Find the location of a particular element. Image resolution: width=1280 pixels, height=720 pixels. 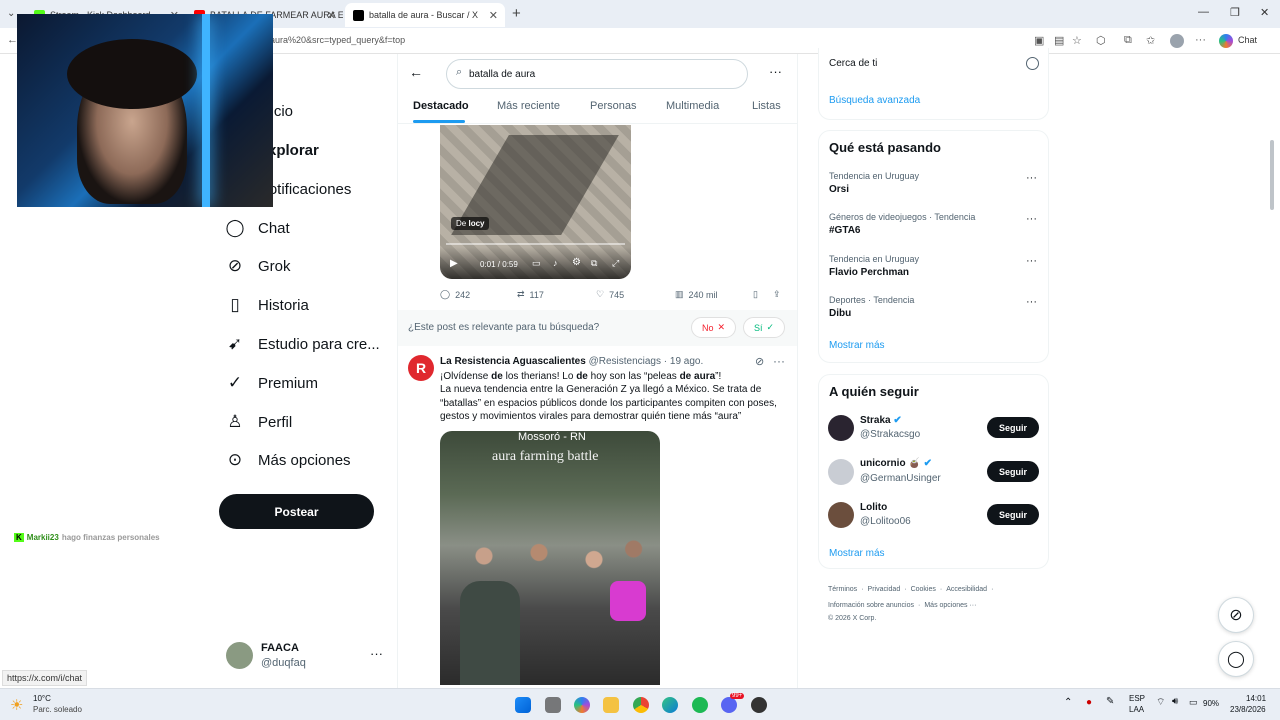

footer-link-cookies: Cookies is located at coordinates (923, 589).